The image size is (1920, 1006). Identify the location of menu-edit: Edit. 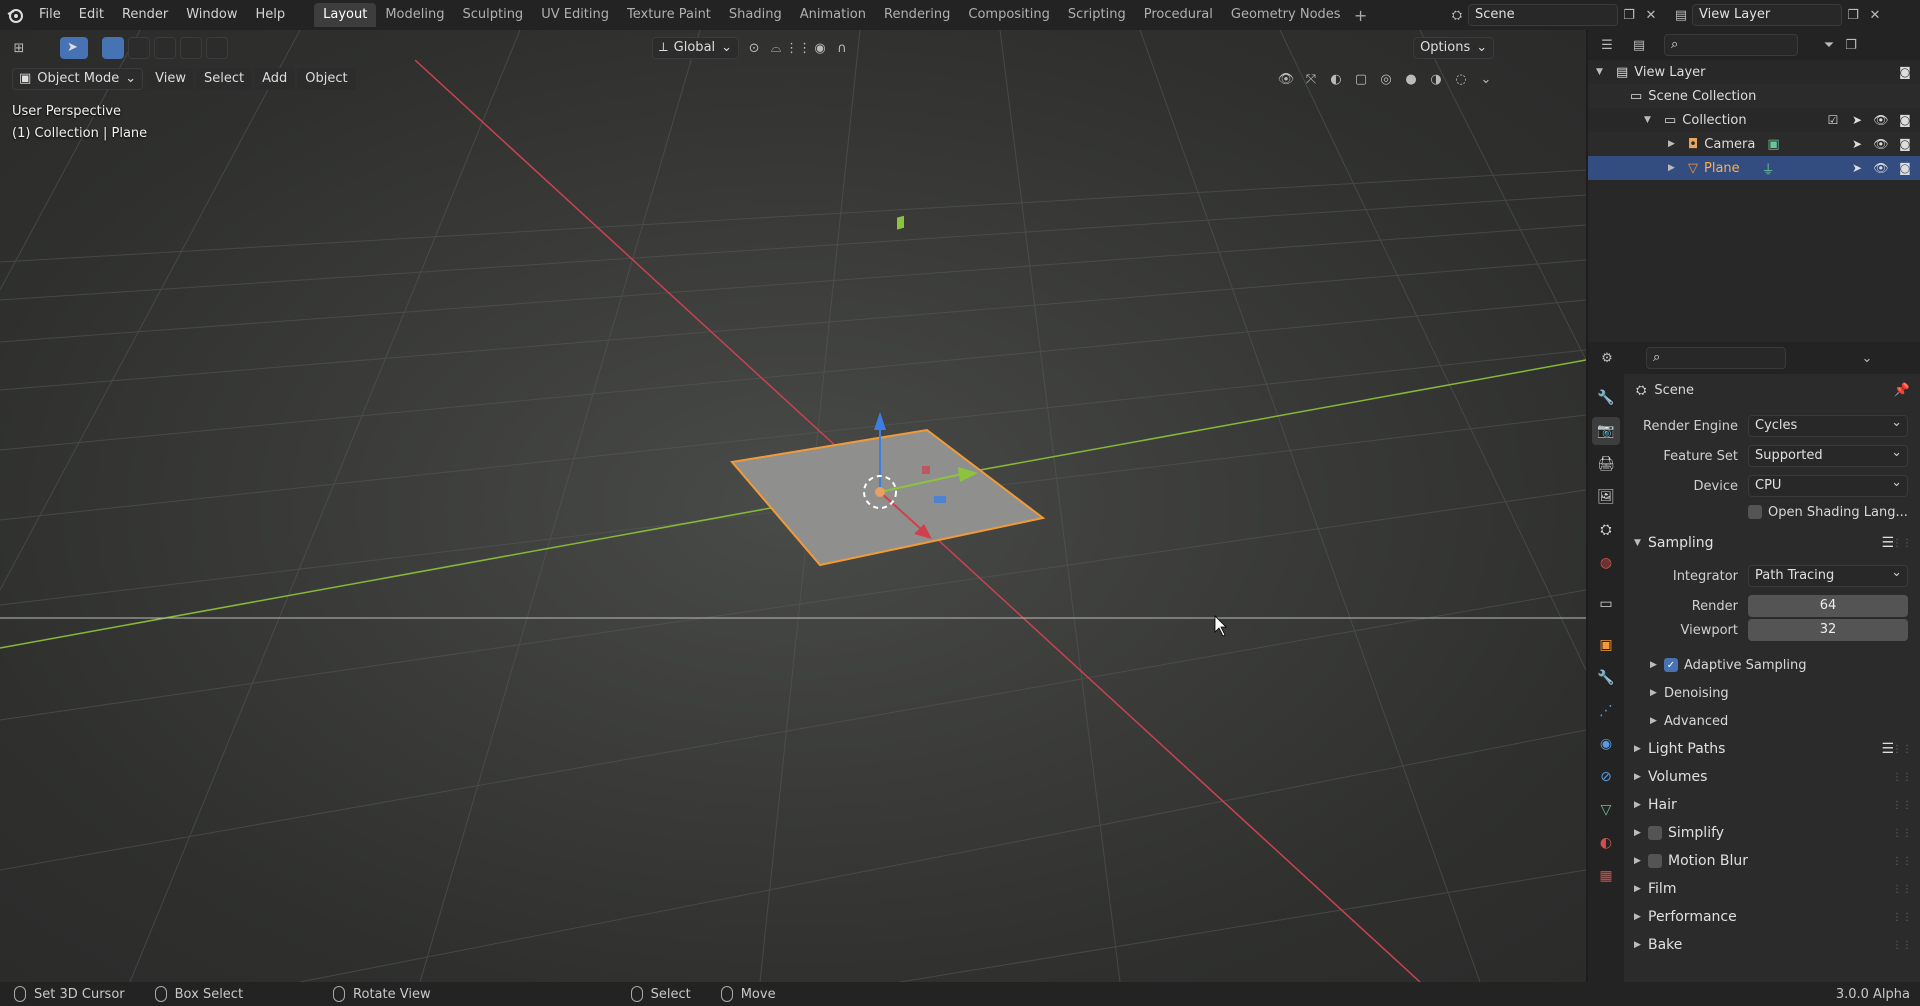
(91, 15).